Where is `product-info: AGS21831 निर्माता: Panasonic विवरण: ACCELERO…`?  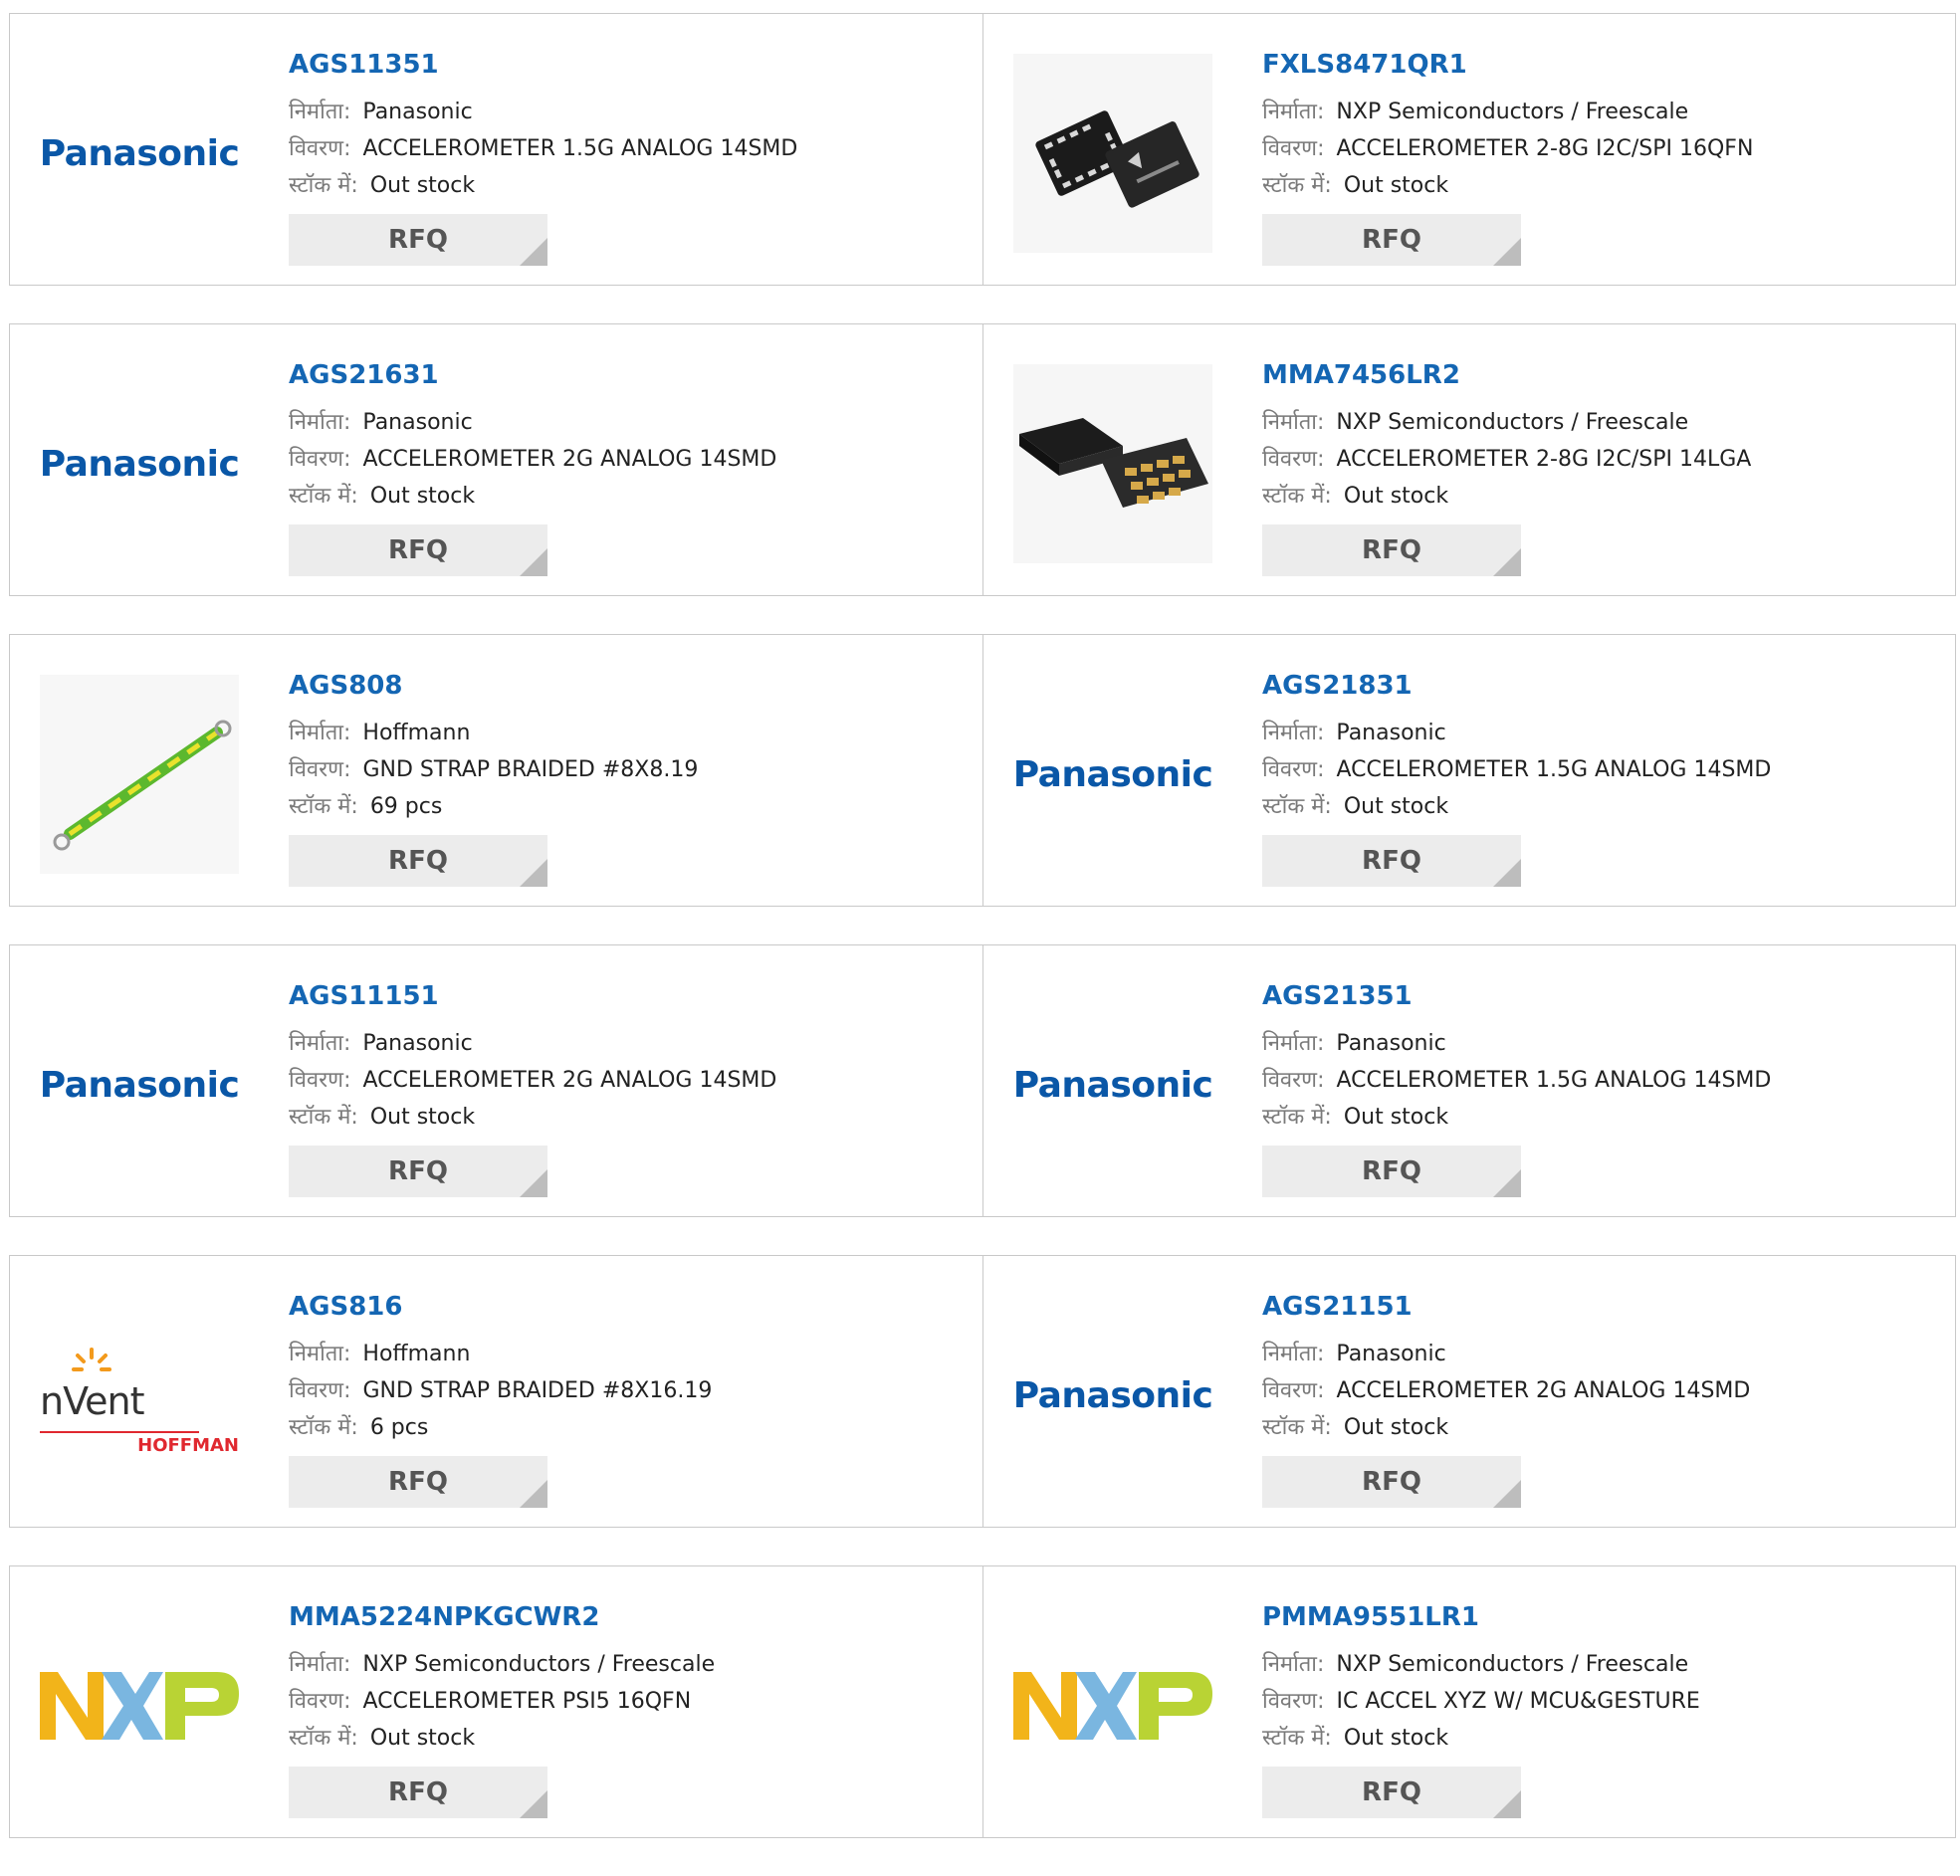 product-info: AGS21831 निर्माता: Panasonic विवरण: ACCELERO… is located at coordinates (1603, 747).